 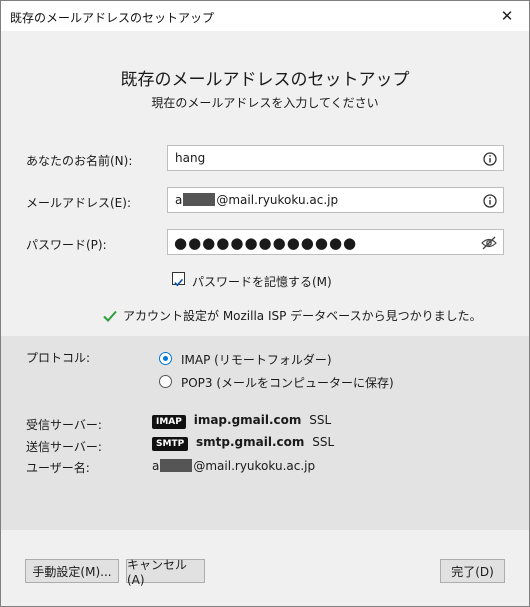 What do you see at coordinates (265, 16) in the screenshot?
I see `title-bar: 既存のメールアドレスのセットアップ ✕` at bounding box center [265, 16].